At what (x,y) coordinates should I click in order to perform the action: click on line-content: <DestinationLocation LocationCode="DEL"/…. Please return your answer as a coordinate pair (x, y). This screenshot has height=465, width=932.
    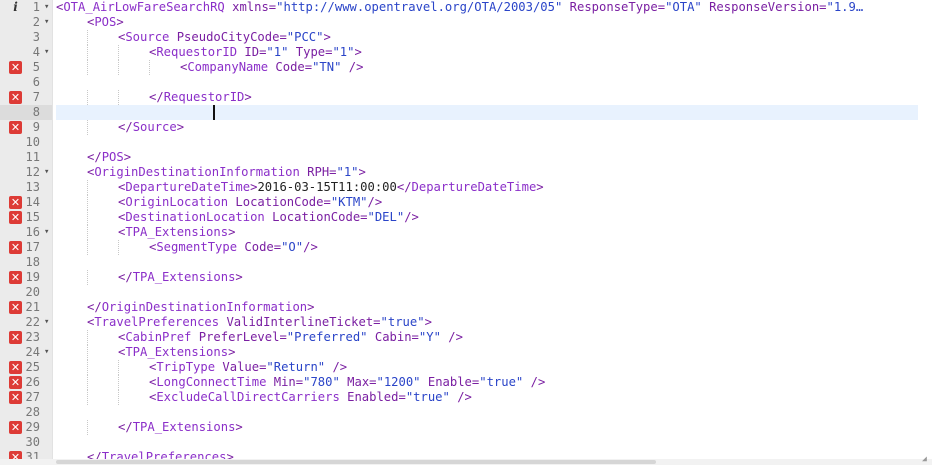
    Looking at the image, I should click on (487, 217).